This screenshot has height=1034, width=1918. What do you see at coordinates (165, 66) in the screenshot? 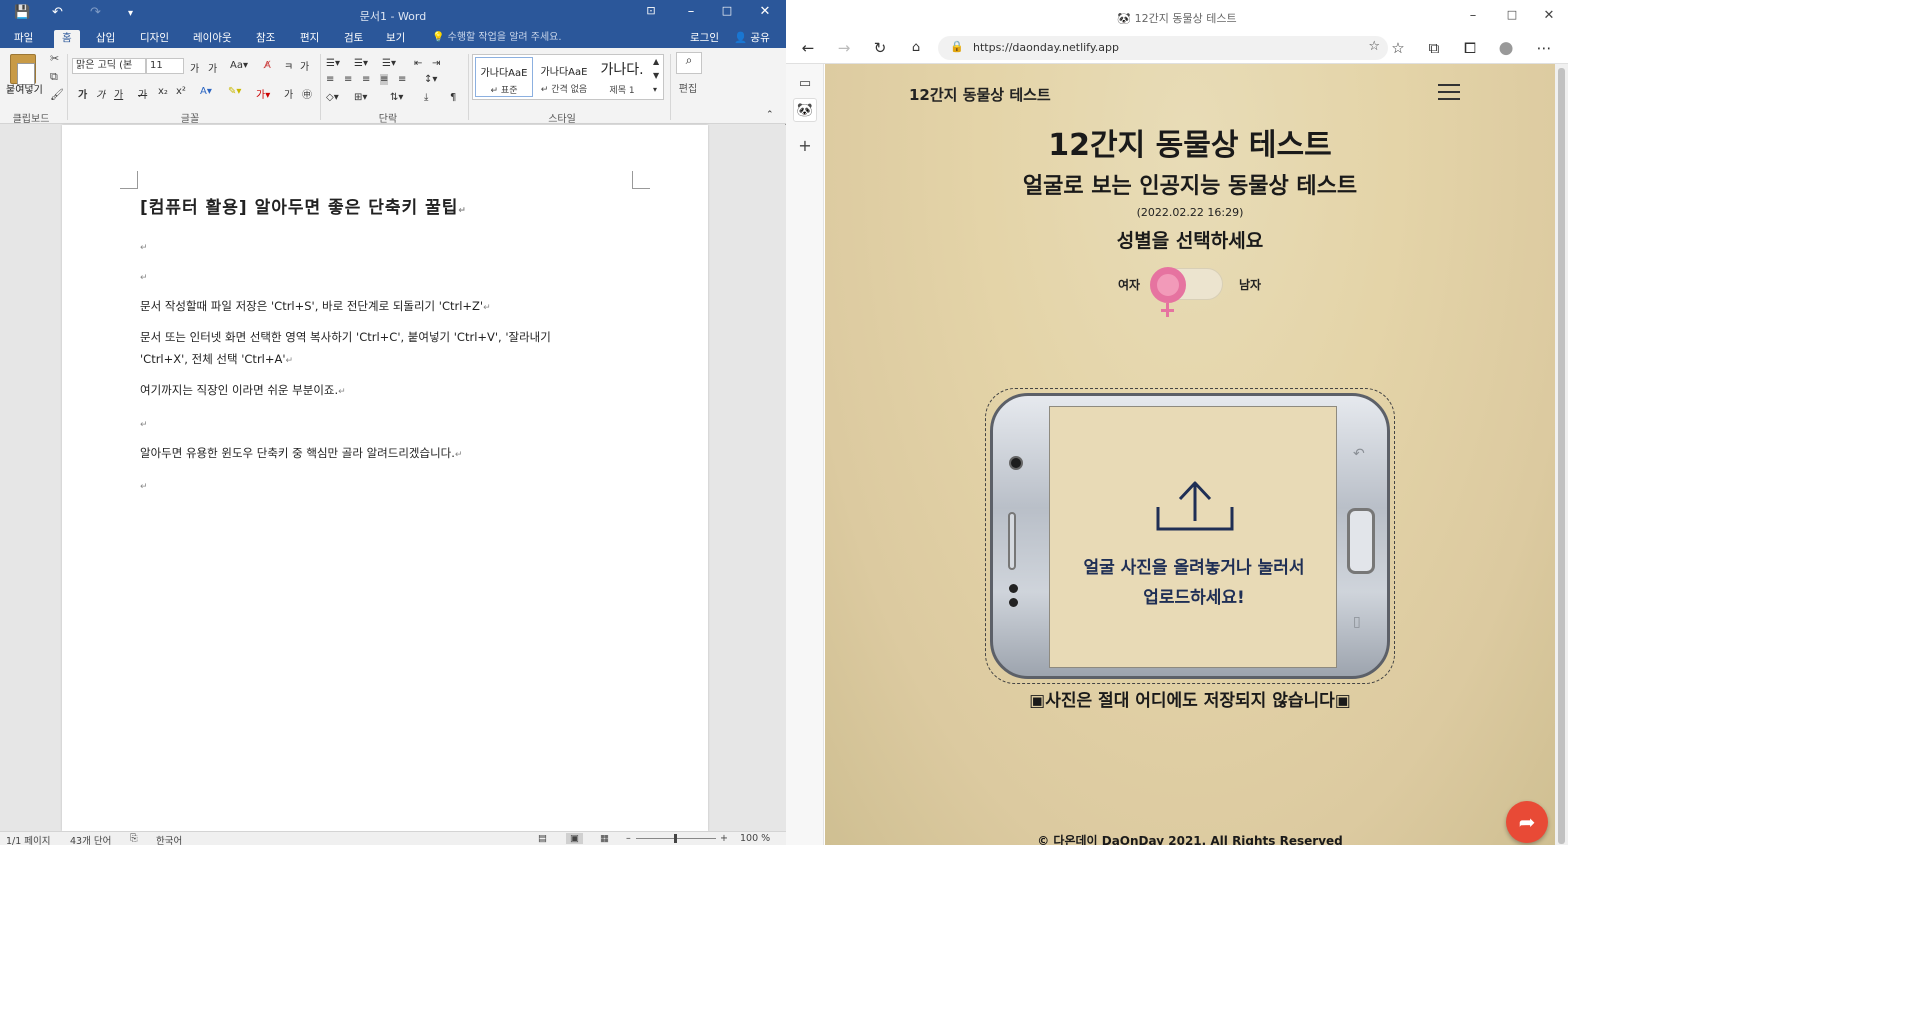
I see `font-size-select: 11` at bounding box center [165, 66].